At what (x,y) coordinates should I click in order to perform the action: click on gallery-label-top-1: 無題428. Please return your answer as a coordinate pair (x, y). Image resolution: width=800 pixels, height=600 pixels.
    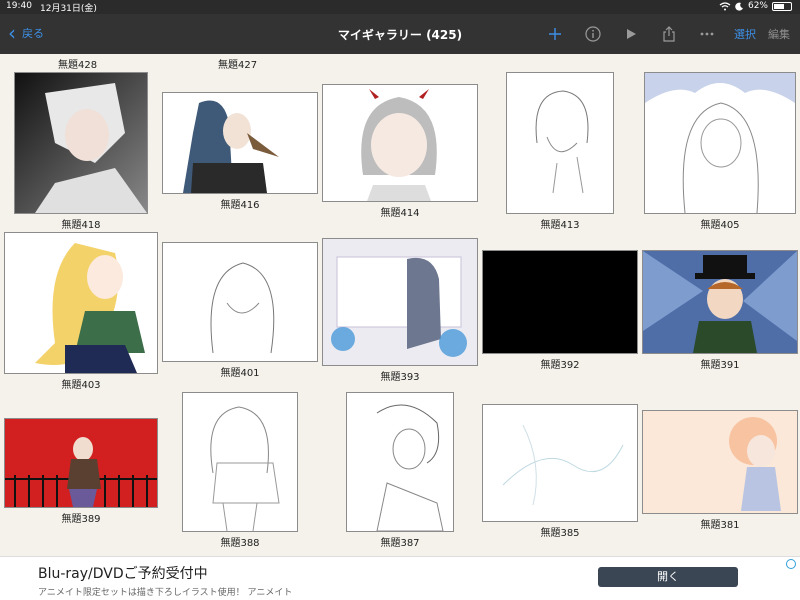
    Looking at the image, I should click on (78, 65).